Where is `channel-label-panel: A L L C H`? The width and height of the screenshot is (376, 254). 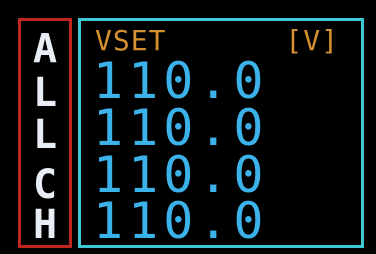 channel-label-panel: A L L C H is located at coordinates (45, 133).